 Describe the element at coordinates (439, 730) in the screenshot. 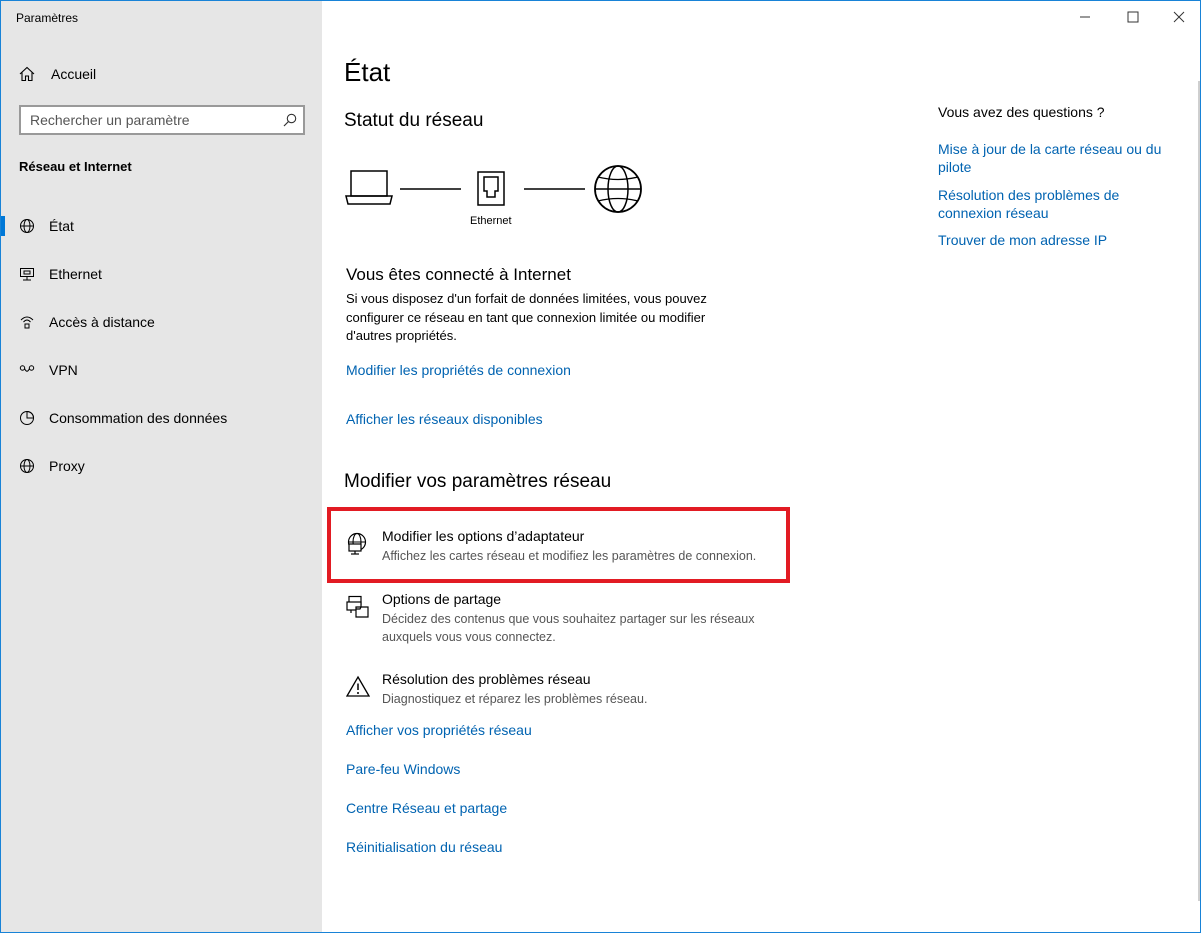

I see `view-network-properties-link: Afficher vos propriétés réseau` at that location.